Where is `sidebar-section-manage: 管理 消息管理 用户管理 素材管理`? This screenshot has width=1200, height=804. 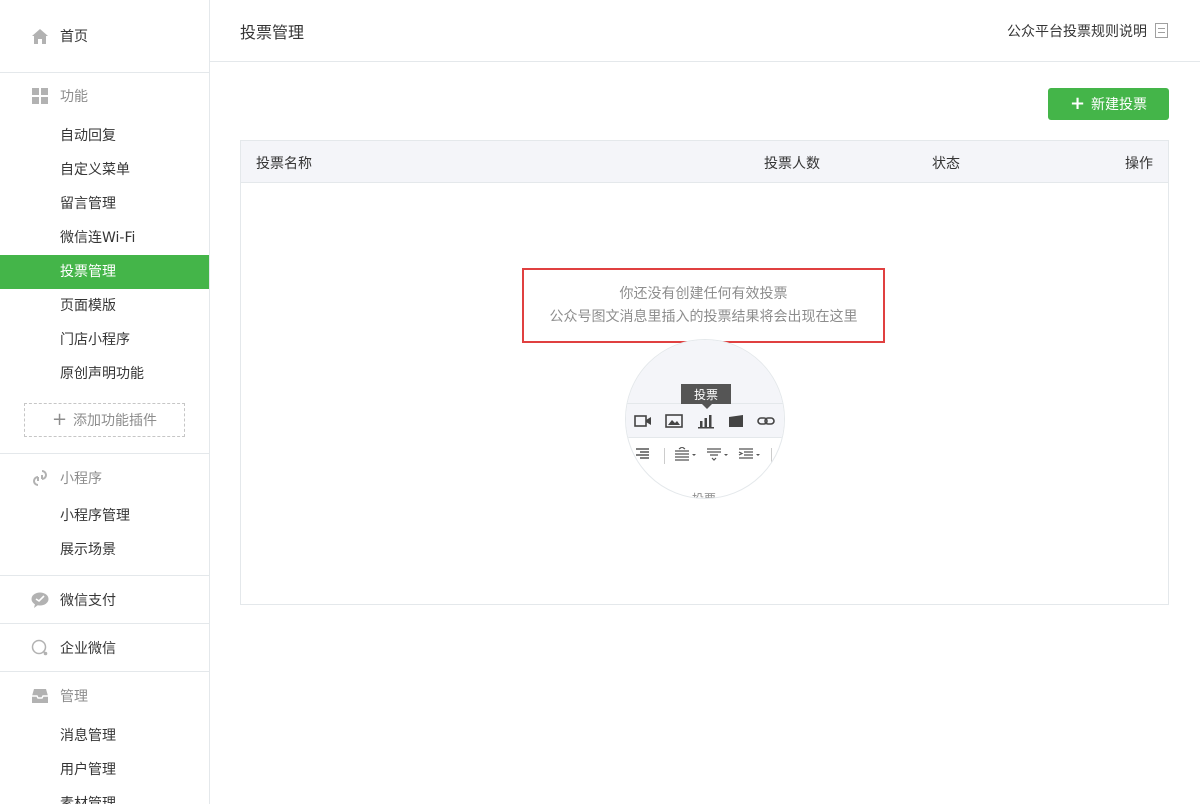 sidebar-section-manage: 管理 消息管理 用户管理 素材管理 is located at coordinates (104, 738).